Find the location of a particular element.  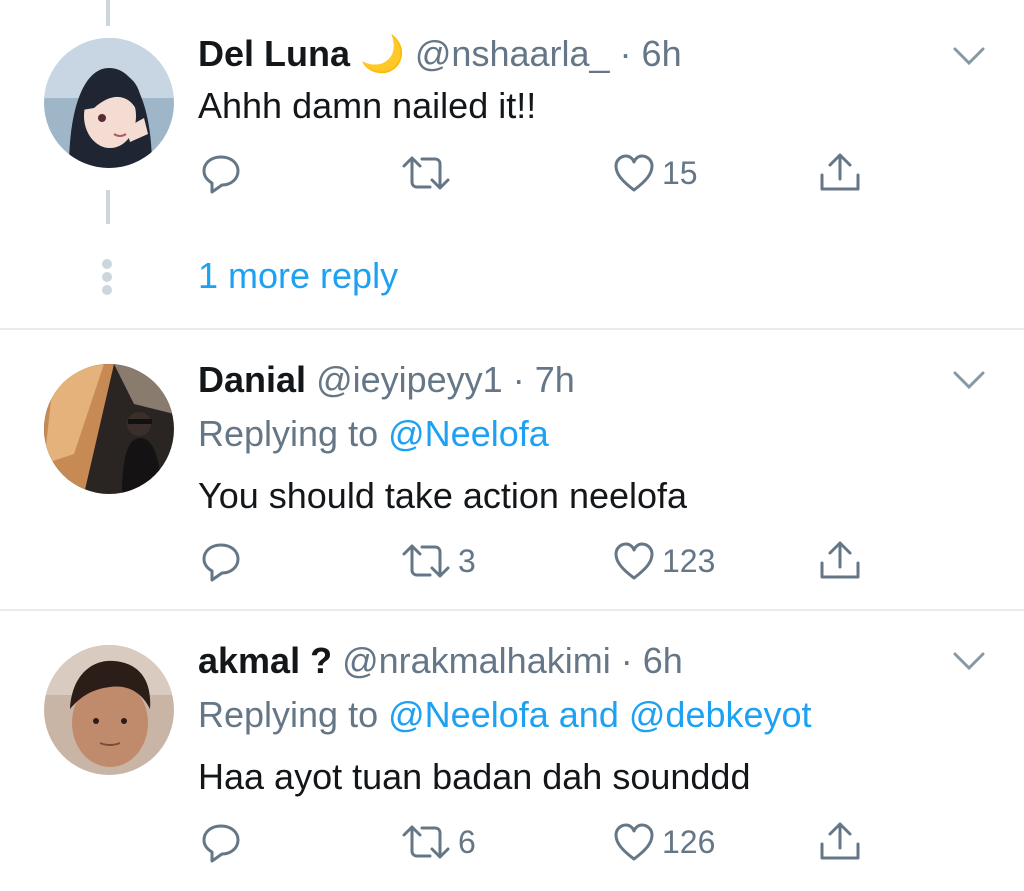

tweet-actions: 15 is located at coordinates (512, 173).